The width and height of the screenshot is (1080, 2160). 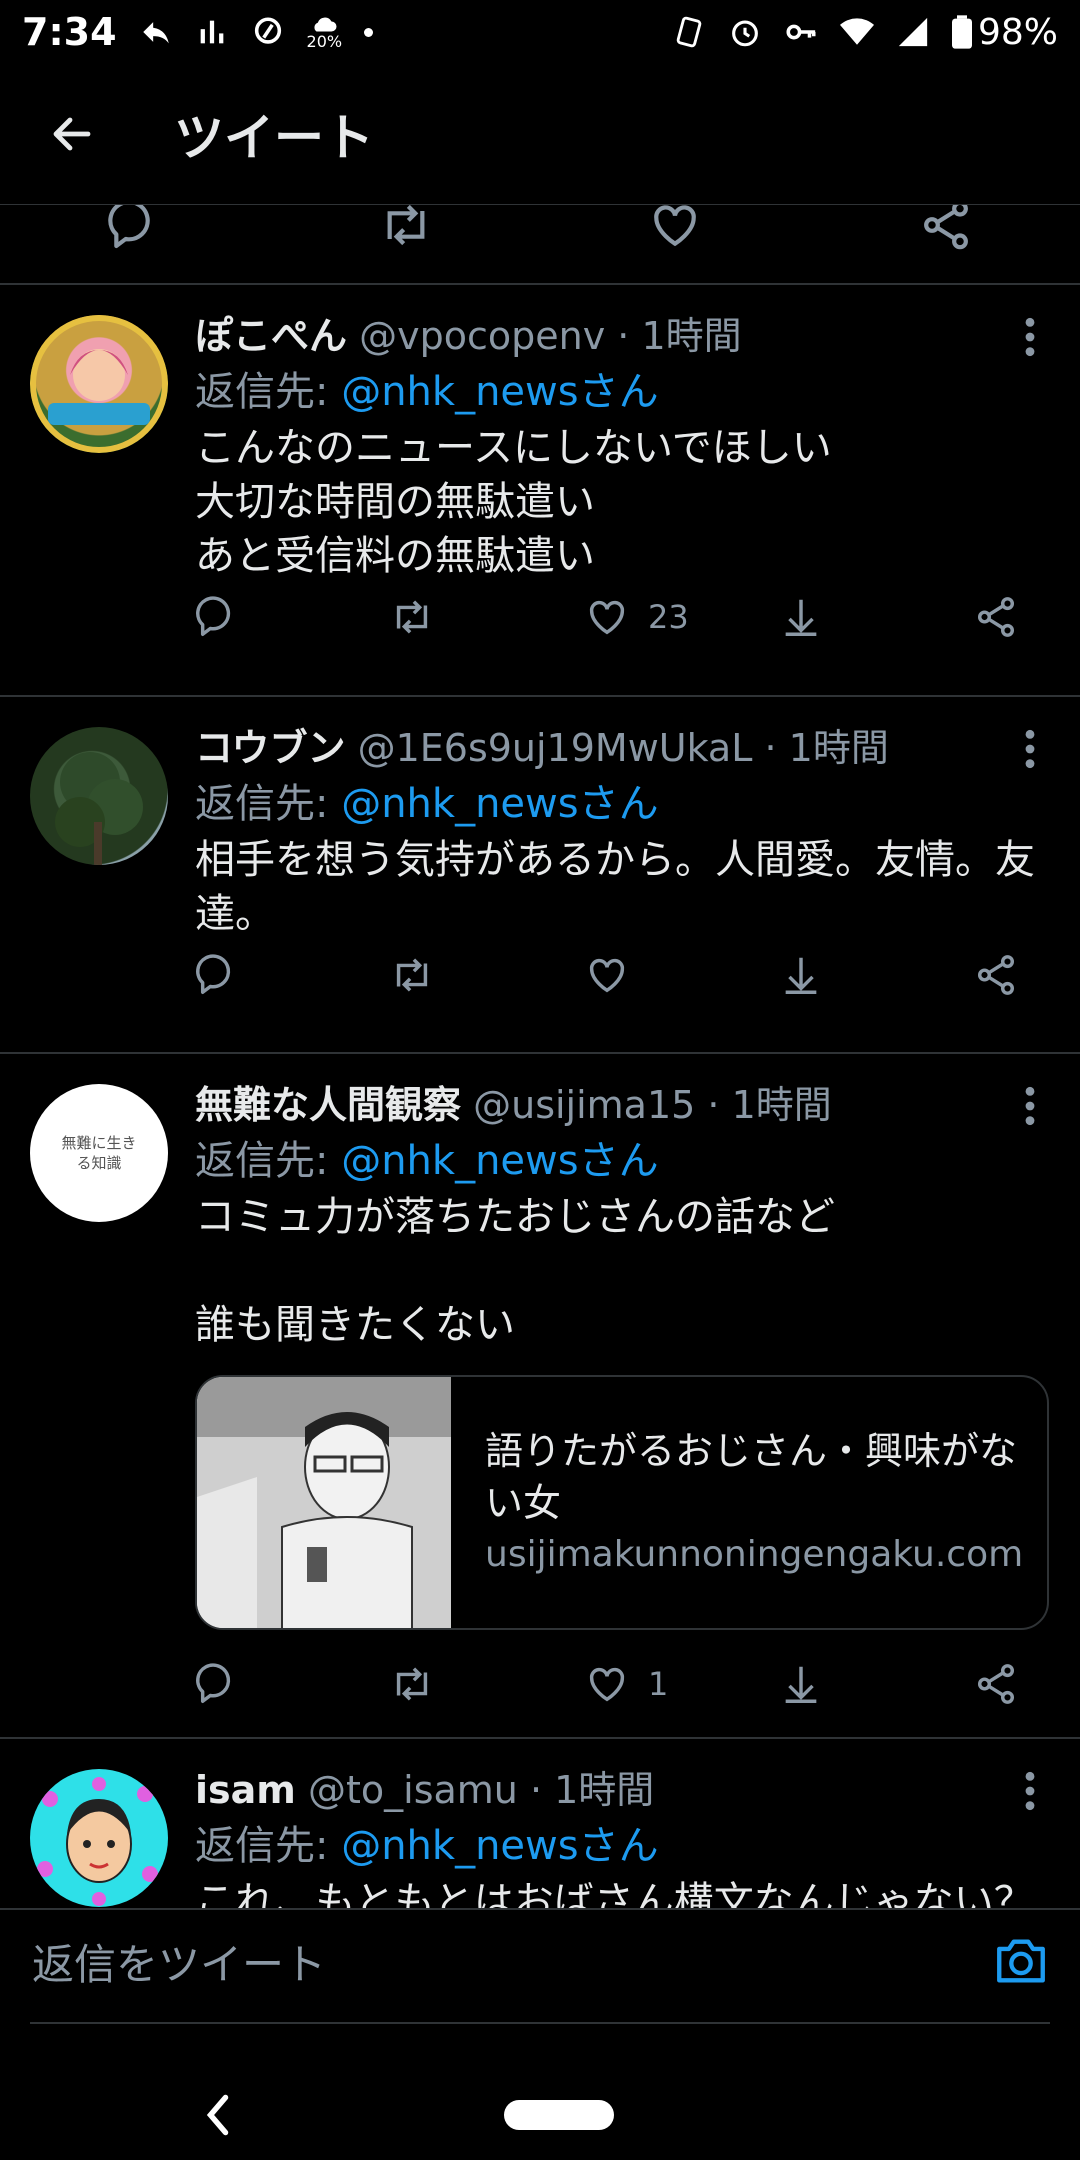 I want to click on display-name: ぽこぺん, so click(x=271, y=336).